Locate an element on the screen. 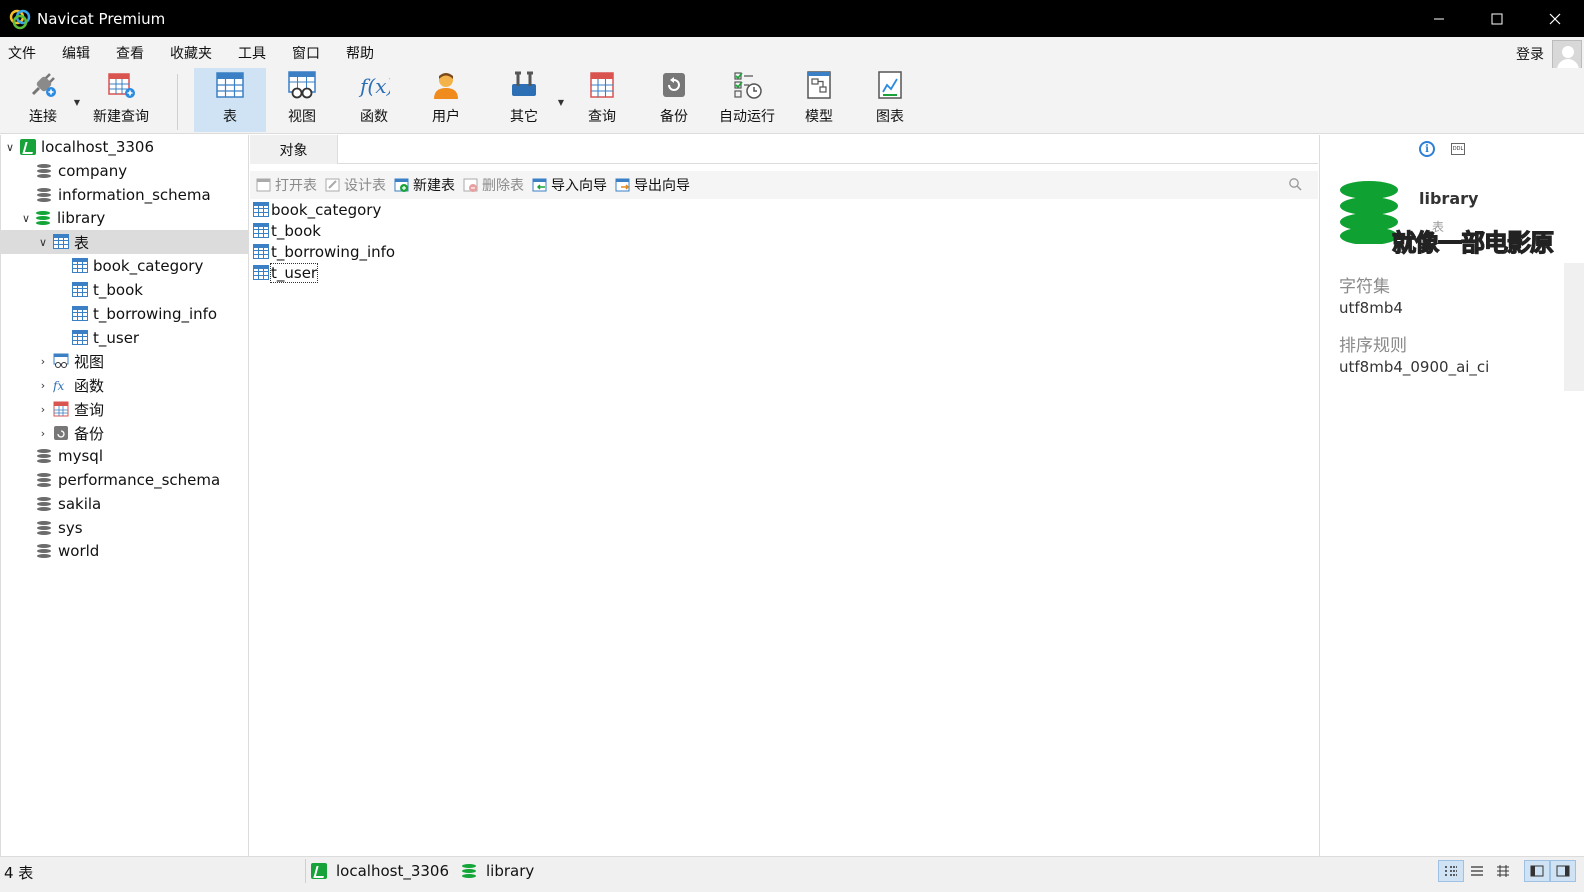 This screenshot has height=892, width=1584. menu-favorites: 收藏夹 is located at coordinates (187, 53).